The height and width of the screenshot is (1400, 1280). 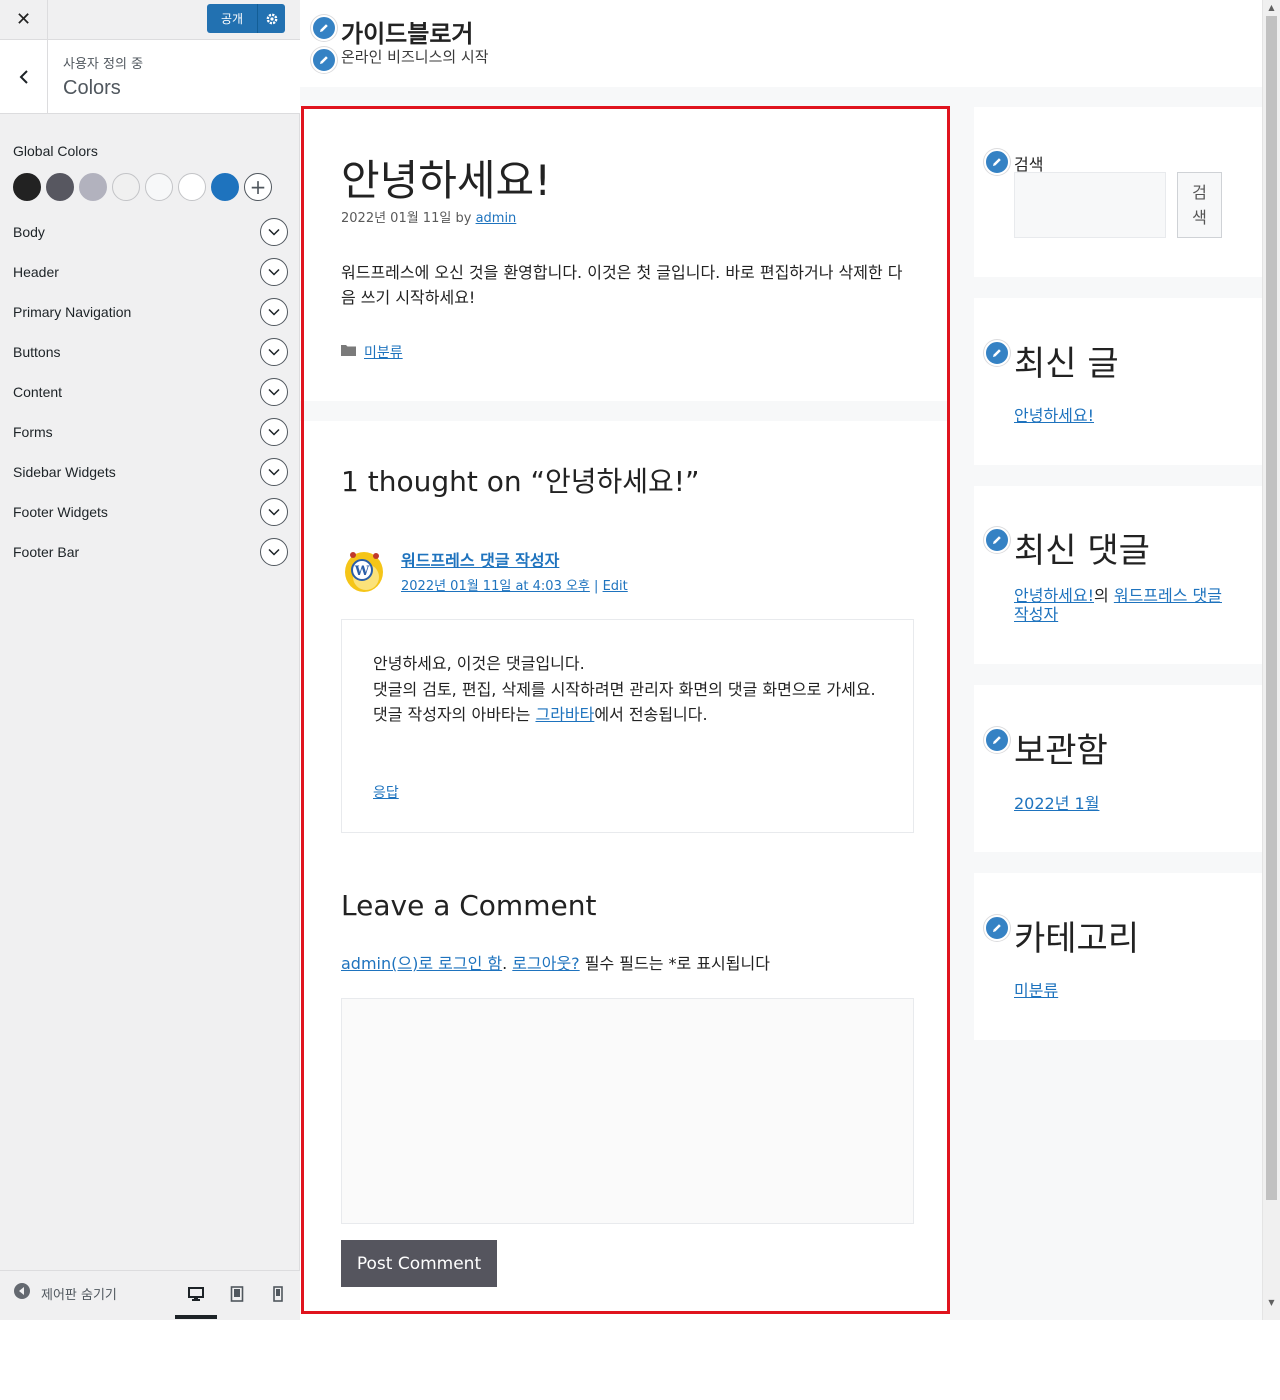 I want to click on comment-line: 댓글 작성자의 아바타는 그라바타에서 전송됩니다., so click(x=628, y=715).